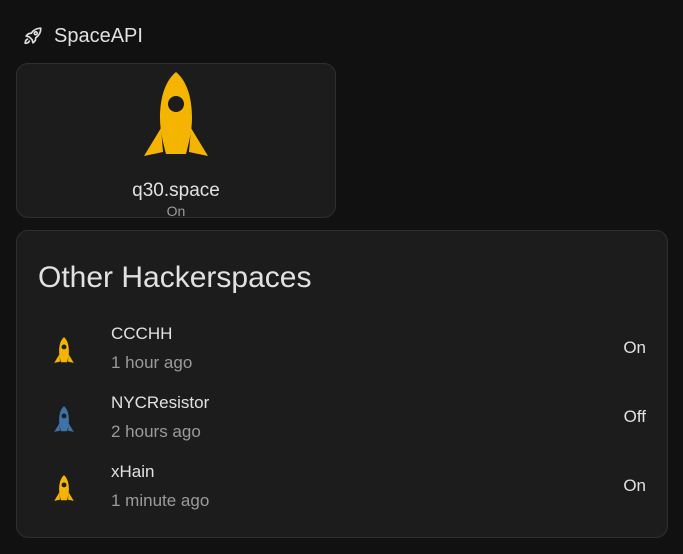 The image size is (683, 554). Describe the element at coordinates (152, 362) in the screenshot. I see `item-last-changed: 1 hour ago` at that location.